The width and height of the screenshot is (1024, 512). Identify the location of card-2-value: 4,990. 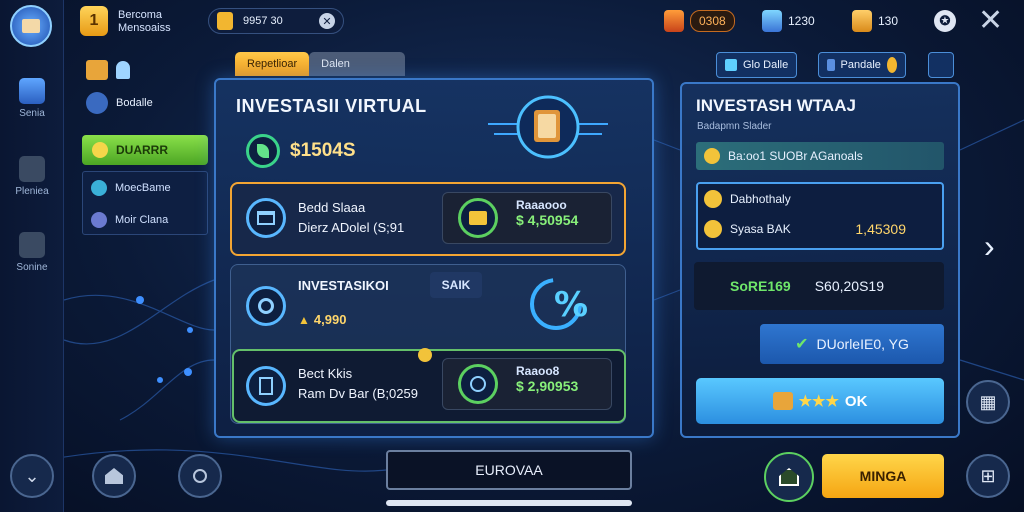
(330, 319).